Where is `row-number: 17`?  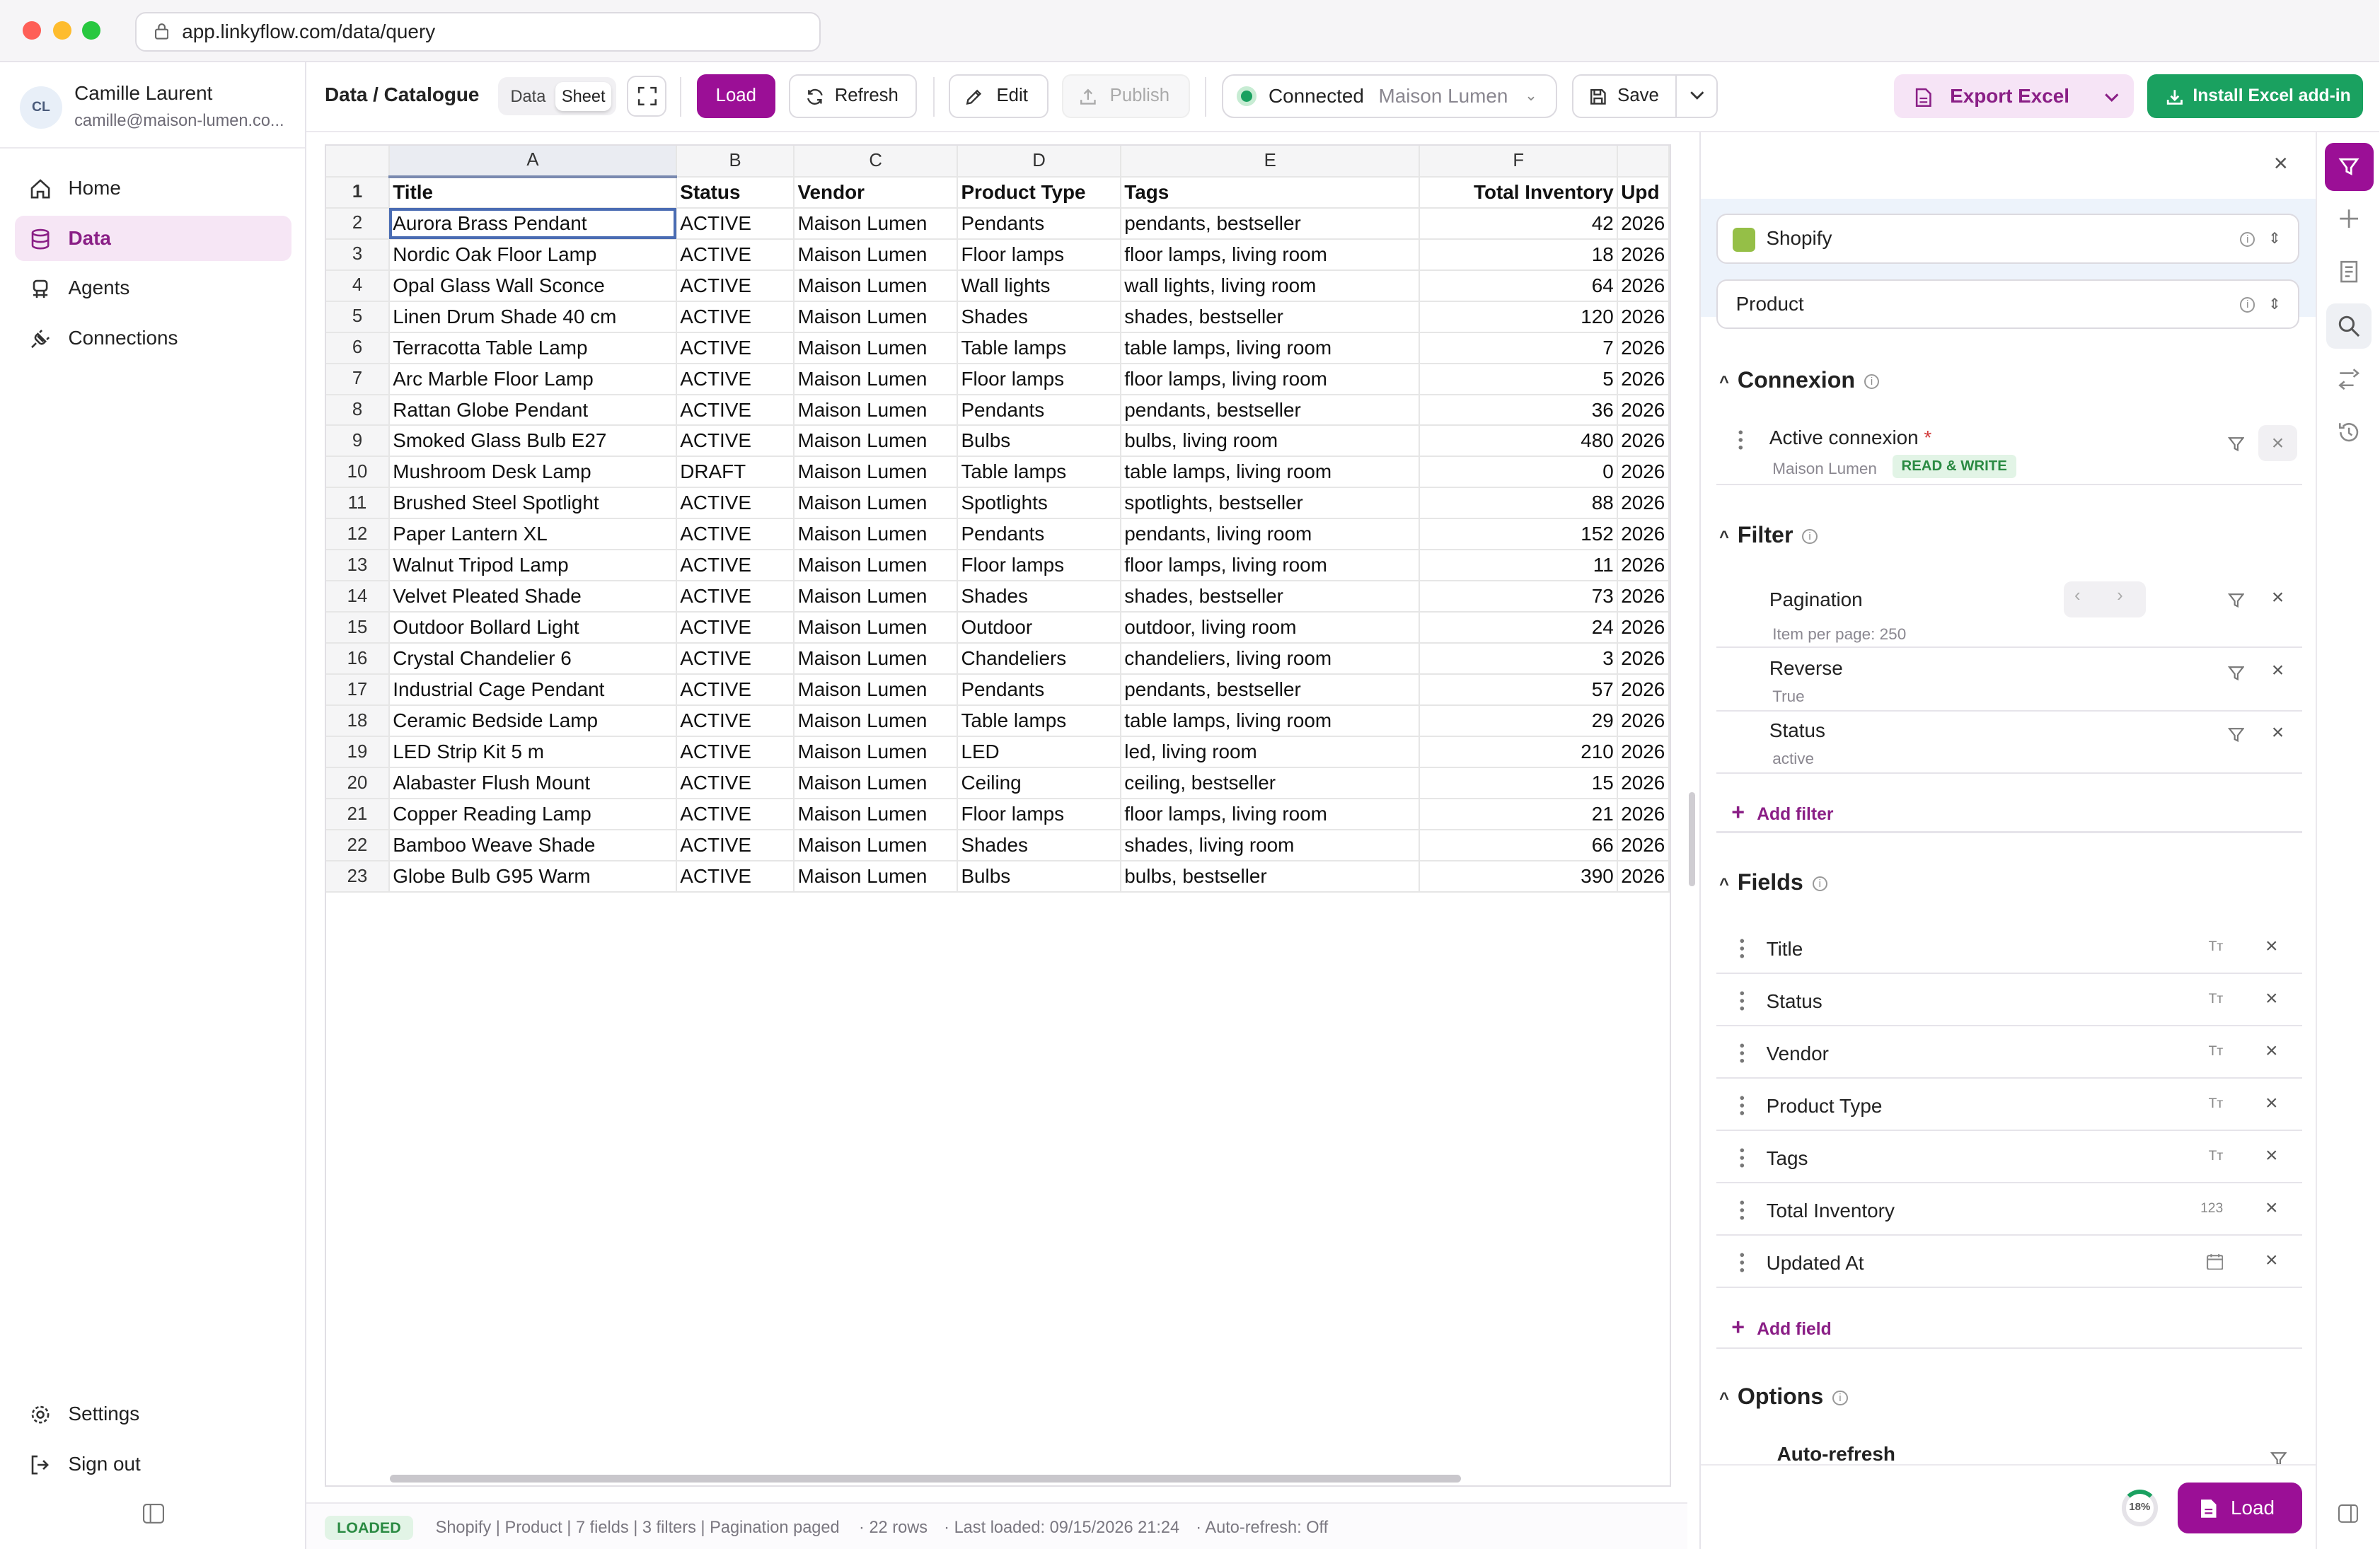 row-number: 17 is located at coordinates (358, 690).